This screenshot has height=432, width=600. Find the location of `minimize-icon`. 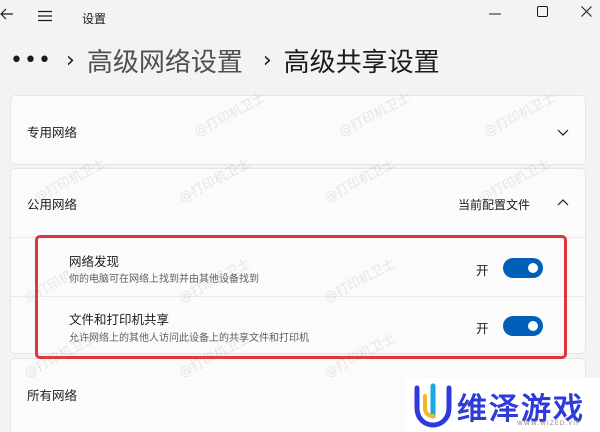

minimize-icon is located at coordinates (495, 14).